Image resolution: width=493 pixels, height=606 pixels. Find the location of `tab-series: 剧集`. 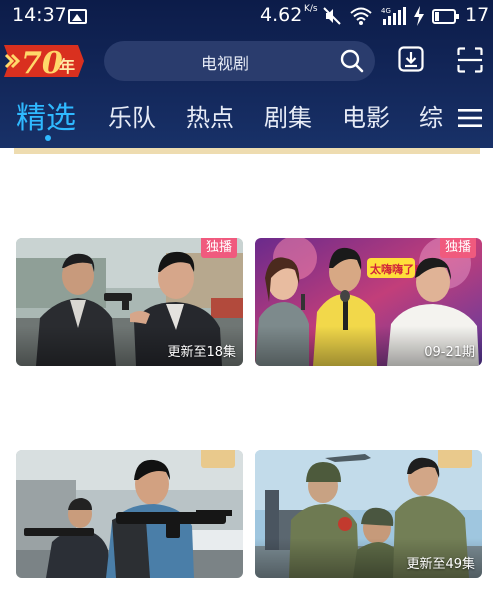

tab-series: 剧集 is located at coordinates (288, 115).